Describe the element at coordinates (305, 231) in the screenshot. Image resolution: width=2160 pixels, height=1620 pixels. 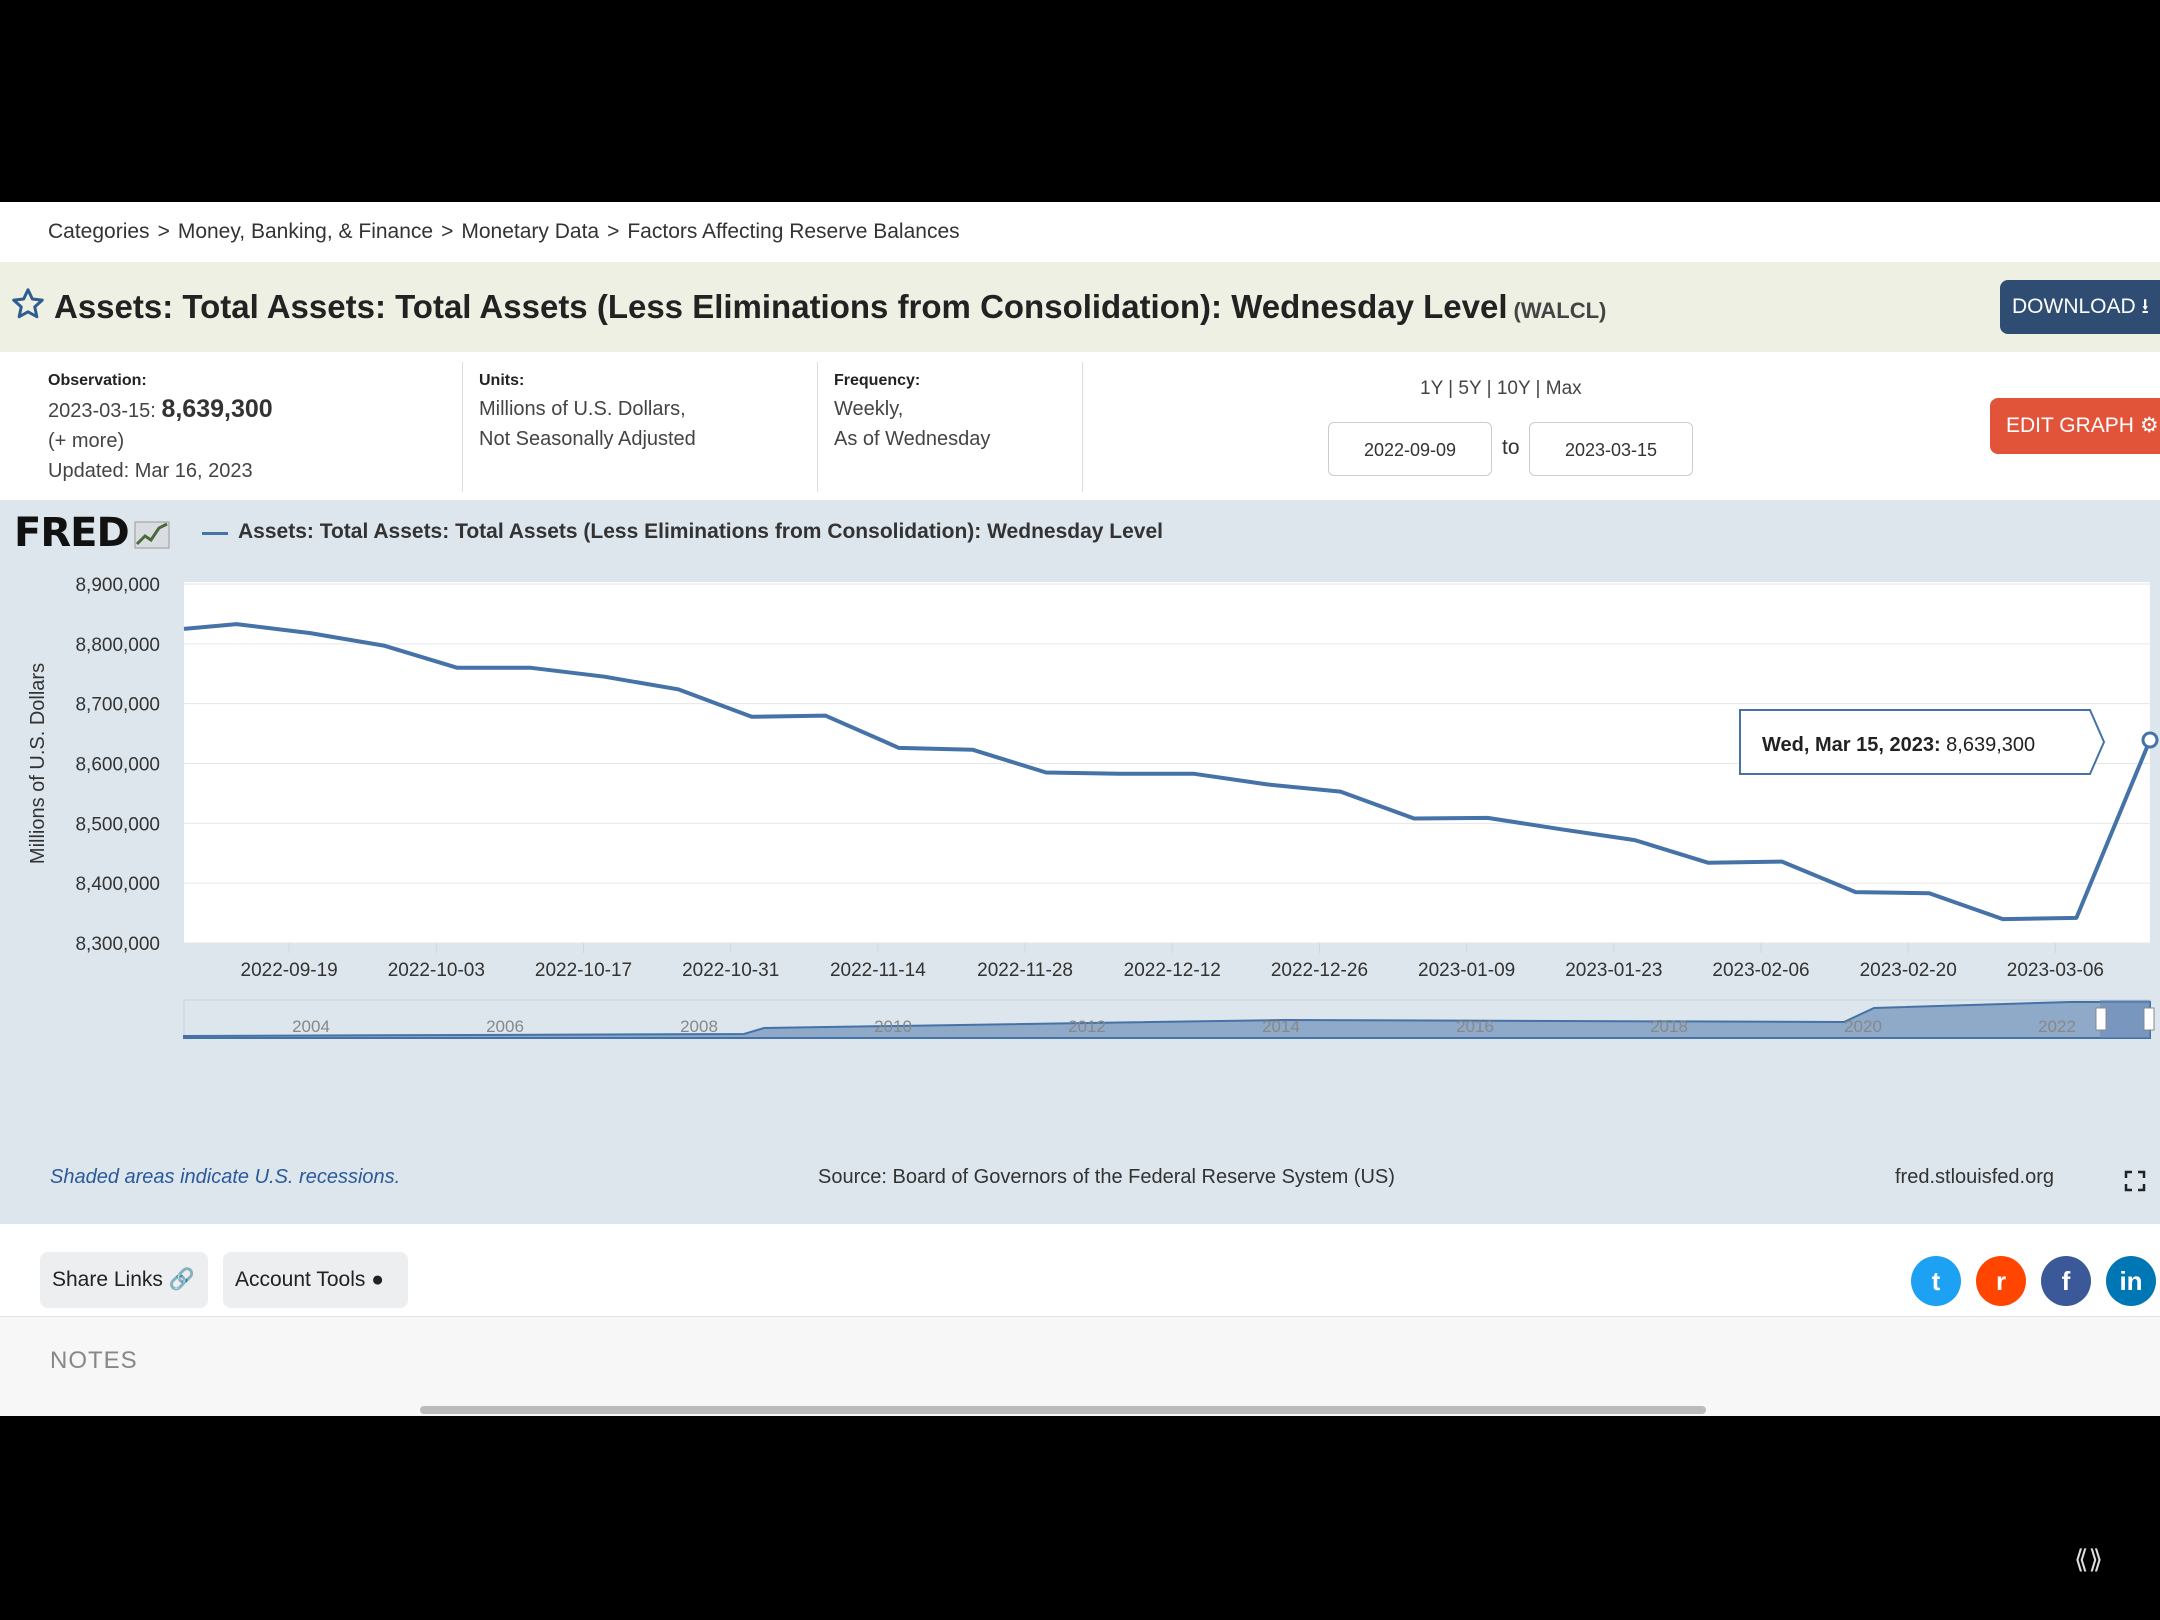
I see `breadcrumb-money-banking: Money, Banking, & Finance` at that location.